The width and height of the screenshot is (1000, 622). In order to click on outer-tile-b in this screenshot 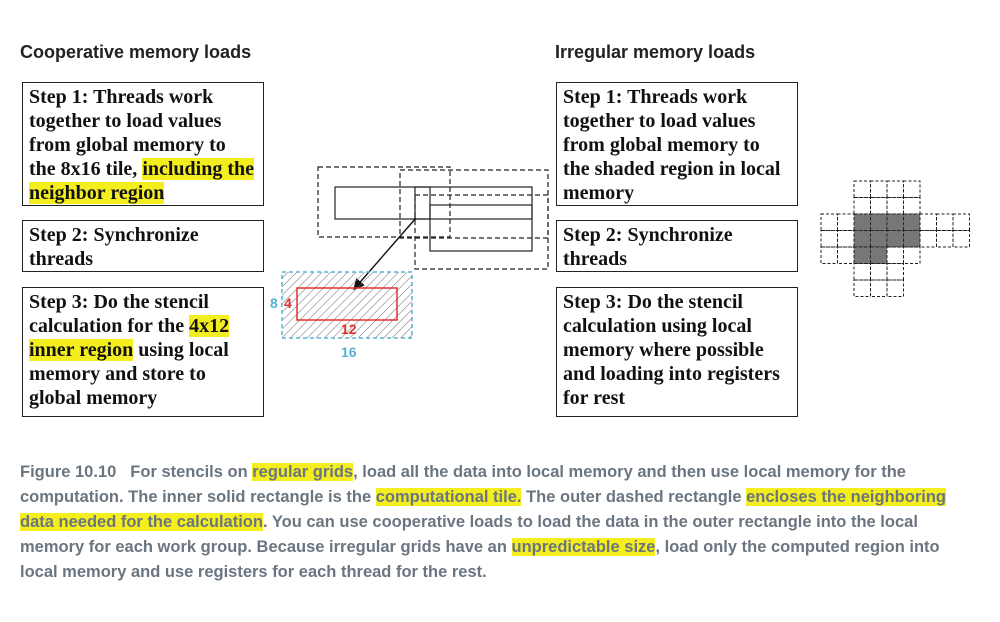, I will do `click(474, 204)`.